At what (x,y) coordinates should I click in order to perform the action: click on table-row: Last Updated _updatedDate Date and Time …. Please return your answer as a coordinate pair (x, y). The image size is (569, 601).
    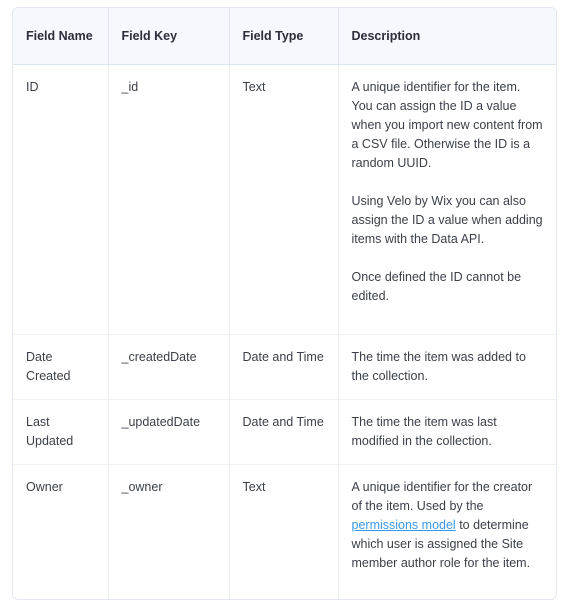
    Looking at the image, I should click on (284, 432).